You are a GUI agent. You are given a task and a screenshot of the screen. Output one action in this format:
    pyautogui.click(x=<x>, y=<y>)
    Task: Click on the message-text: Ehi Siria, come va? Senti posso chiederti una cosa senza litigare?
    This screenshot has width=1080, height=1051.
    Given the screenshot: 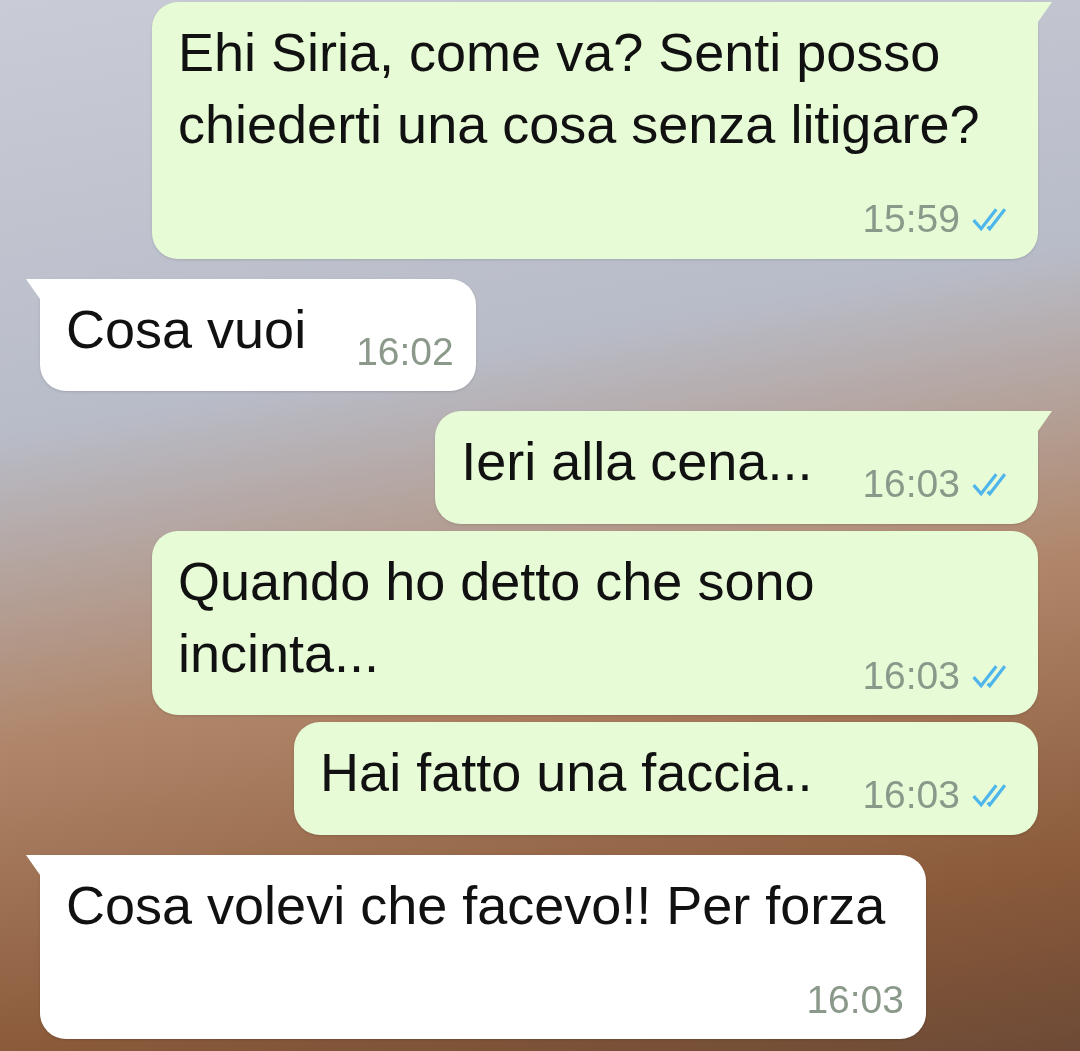 What is the action you would take?
    pyautogui.click(x=579, y=88)
    